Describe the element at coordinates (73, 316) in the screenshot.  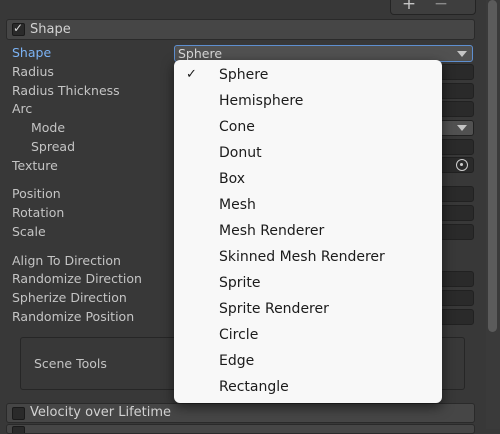
I see `randomize-position-label: Randomize Position` at that location.